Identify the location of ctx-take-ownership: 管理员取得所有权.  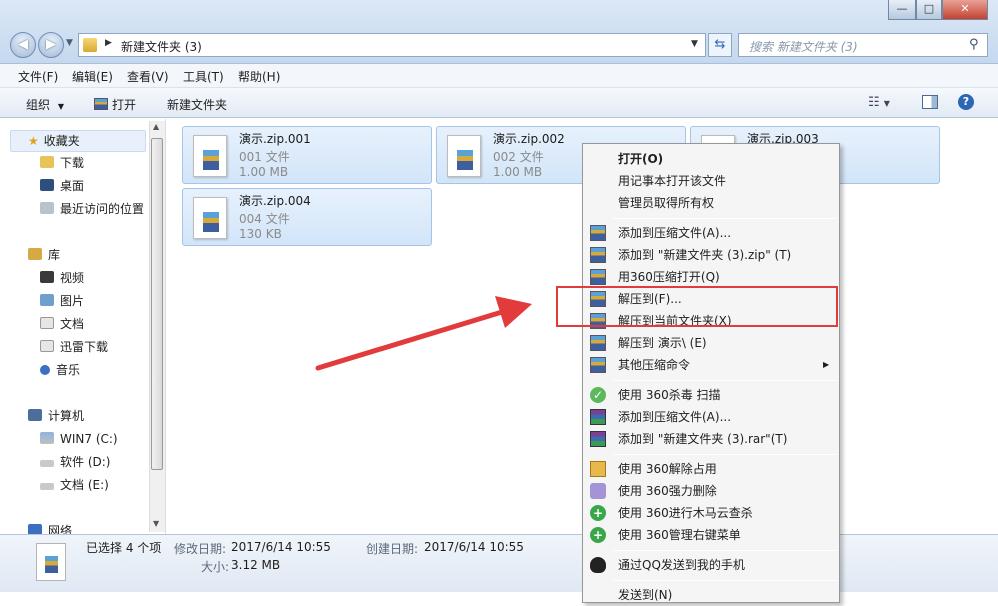
(711, 203).